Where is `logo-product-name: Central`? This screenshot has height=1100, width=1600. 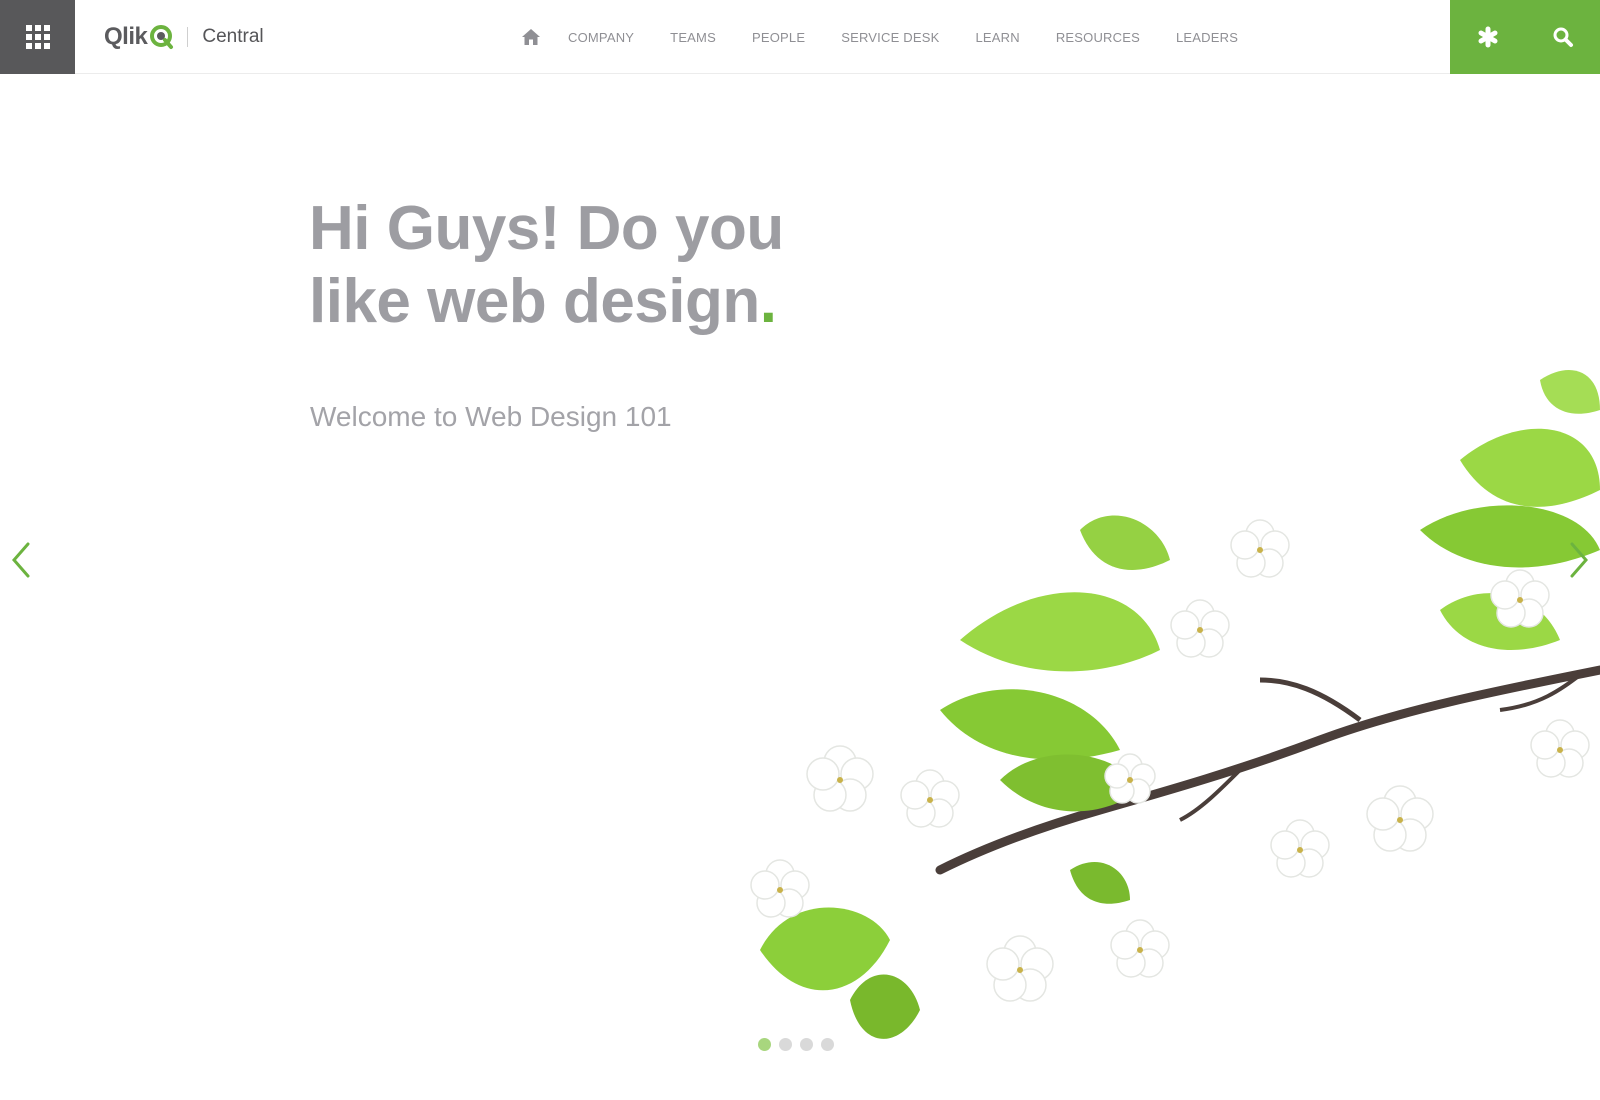
logo-product-name: Central is located at coordinates (233, 36).